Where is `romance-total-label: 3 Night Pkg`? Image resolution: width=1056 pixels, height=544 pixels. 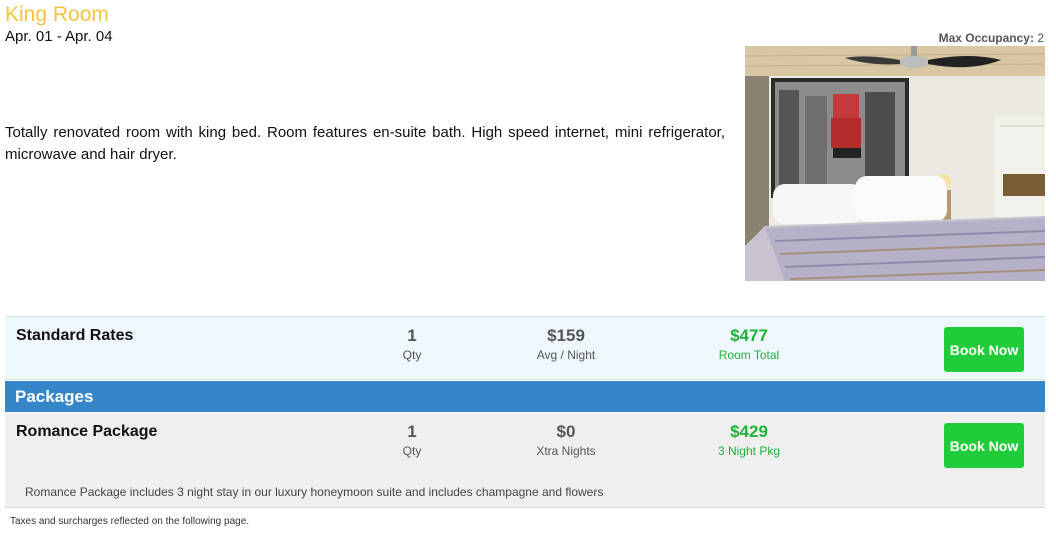 romance-total-label: 3 Night Pkg is located at coordinates (749, 451).